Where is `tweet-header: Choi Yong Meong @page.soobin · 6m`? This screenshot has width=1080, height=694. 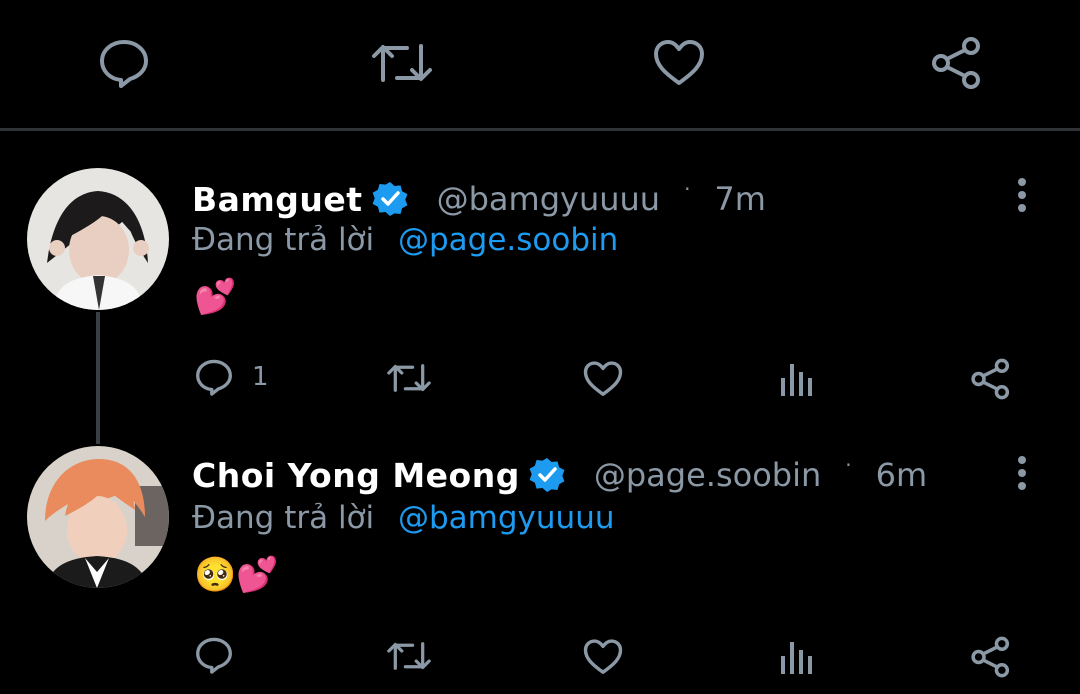
tweet-header: Choi Yong Meong @page.soobin · 6m is located at coordinates (559, 475).